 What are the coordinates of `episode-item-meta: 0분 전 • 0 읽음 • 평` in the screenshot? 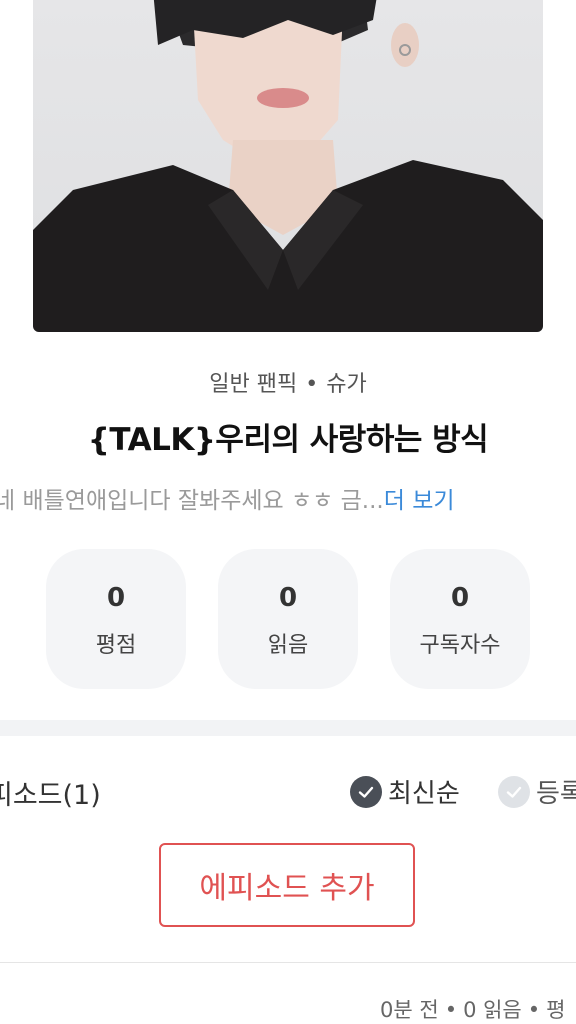 It's located at (472, 1009).